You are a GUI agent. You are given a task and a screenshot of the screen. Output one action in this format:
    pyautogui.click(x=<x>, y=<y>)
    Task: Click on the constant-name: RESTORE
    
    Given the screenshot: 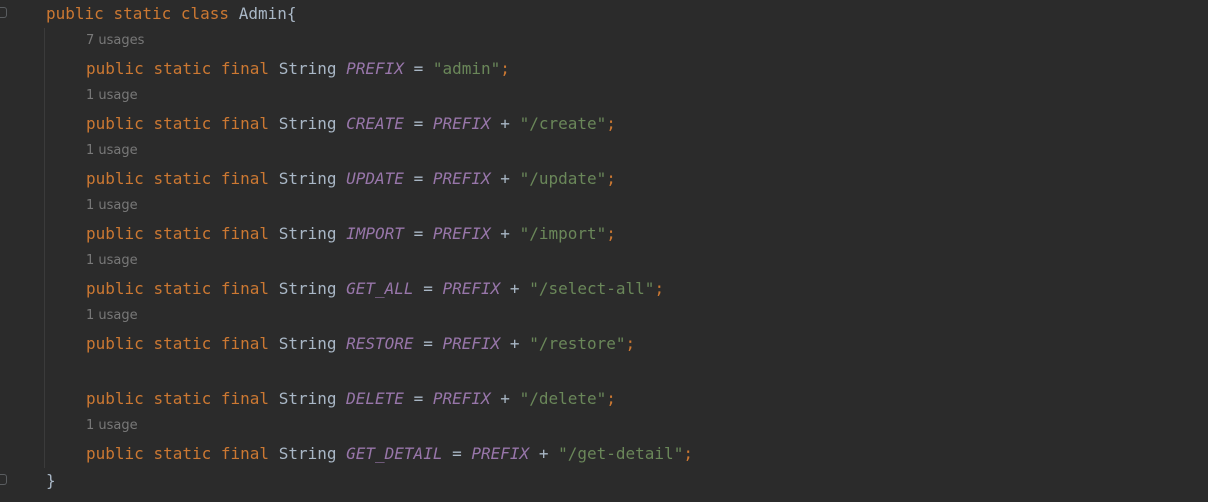 What is the action you would take?
    pyautogui.click(x=380, y=343)
    